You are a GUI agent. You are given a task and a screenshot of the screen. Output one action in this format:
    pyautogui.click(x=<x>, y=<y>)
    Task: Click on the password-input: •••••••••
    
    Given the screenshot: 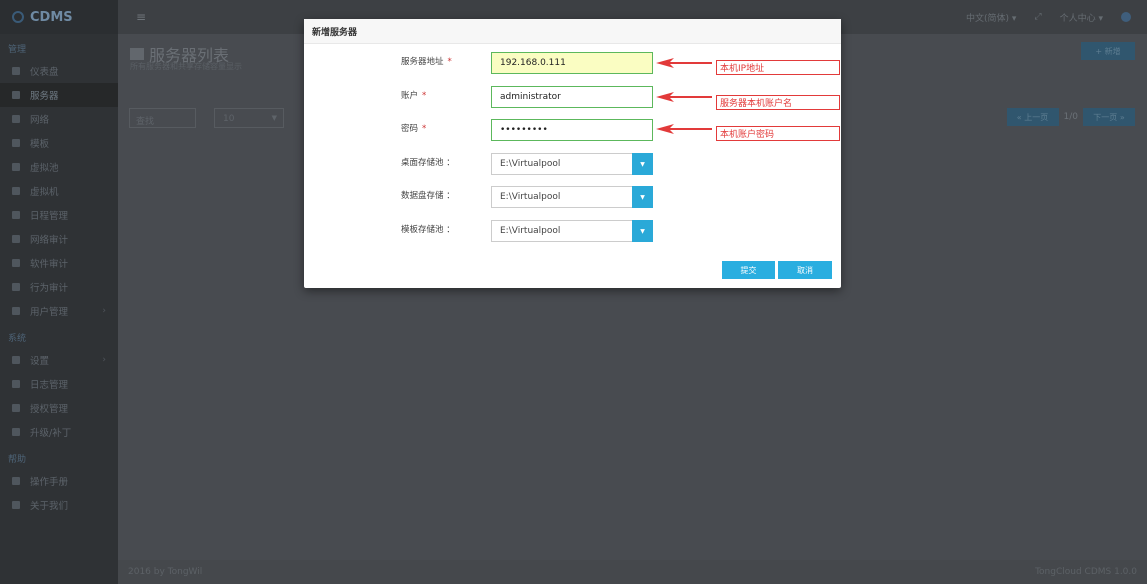 What is the action you would take?
    pyautogui.click(x=572, y=130)
    